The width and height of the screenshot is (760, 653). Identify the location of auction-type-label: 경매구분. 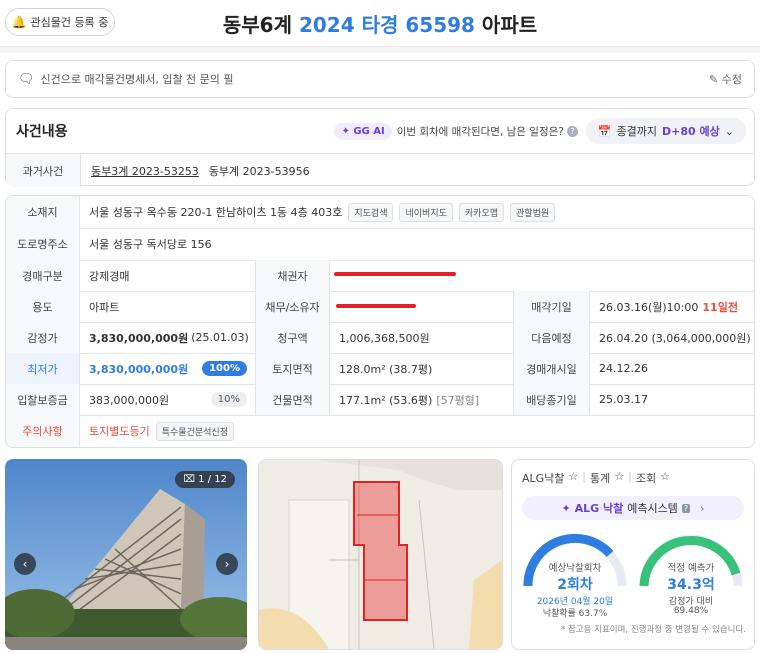
(43, 275).